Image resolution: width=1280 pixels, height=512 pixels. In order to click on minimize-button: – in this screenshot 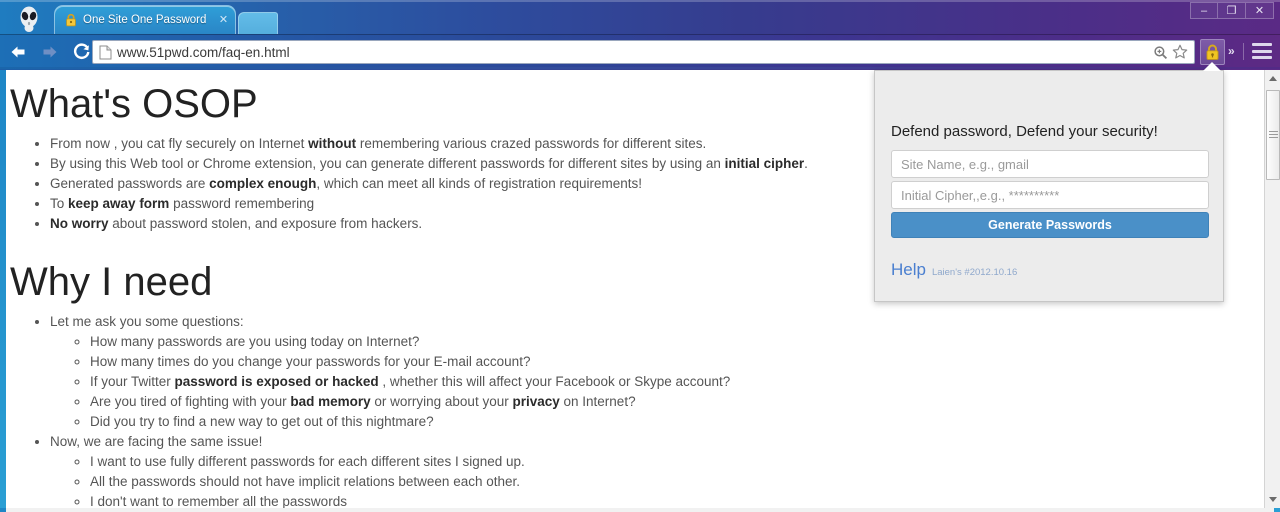, I will do `click(1204, 10)`.